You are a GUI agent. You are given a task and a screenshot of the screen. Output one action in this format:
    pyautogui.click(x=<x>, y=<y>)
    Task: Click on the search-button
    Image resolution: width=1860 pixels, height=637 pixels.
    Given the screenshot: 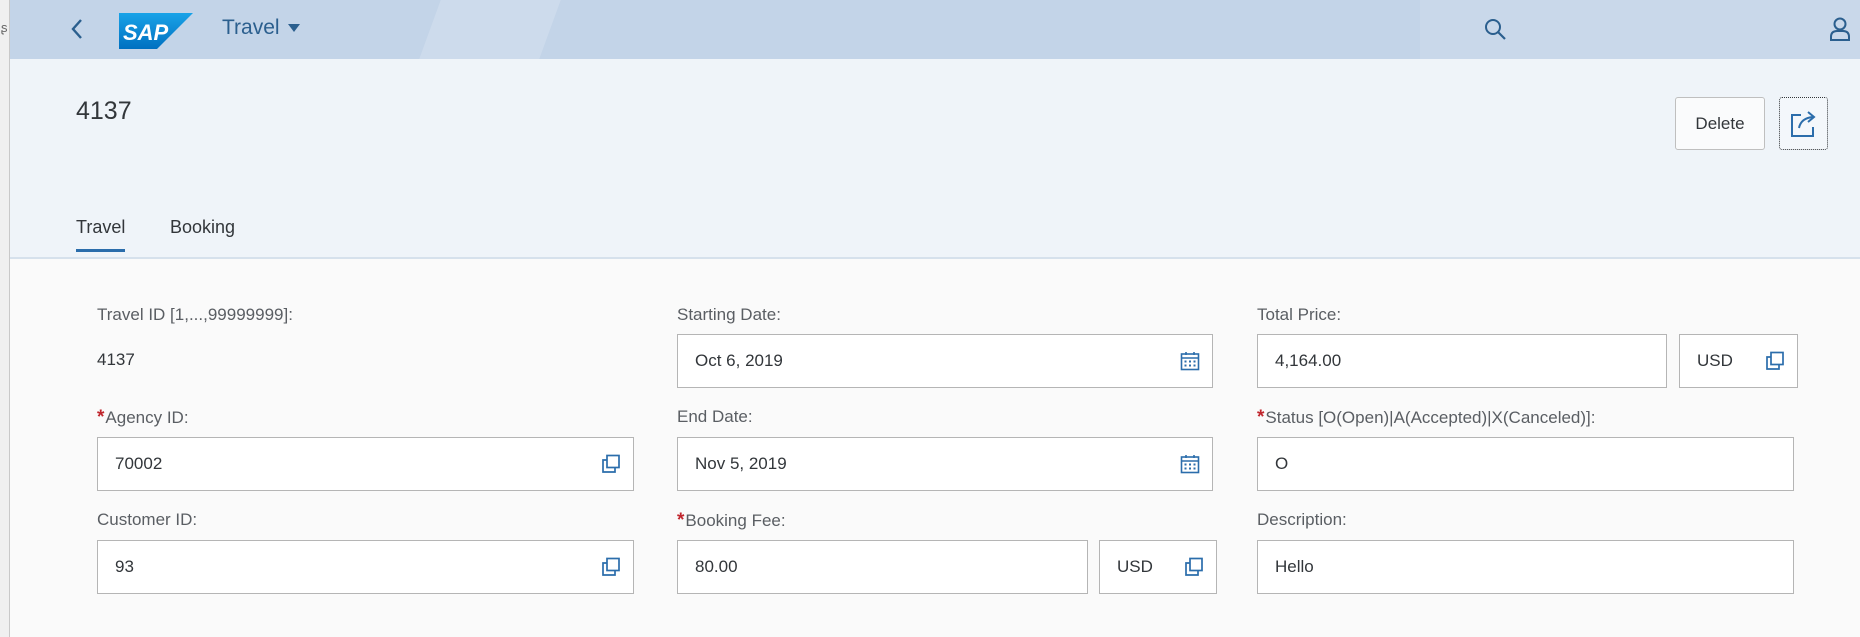 What is the action you would take?
    pyautogui.click(x=1495, y=29)
    